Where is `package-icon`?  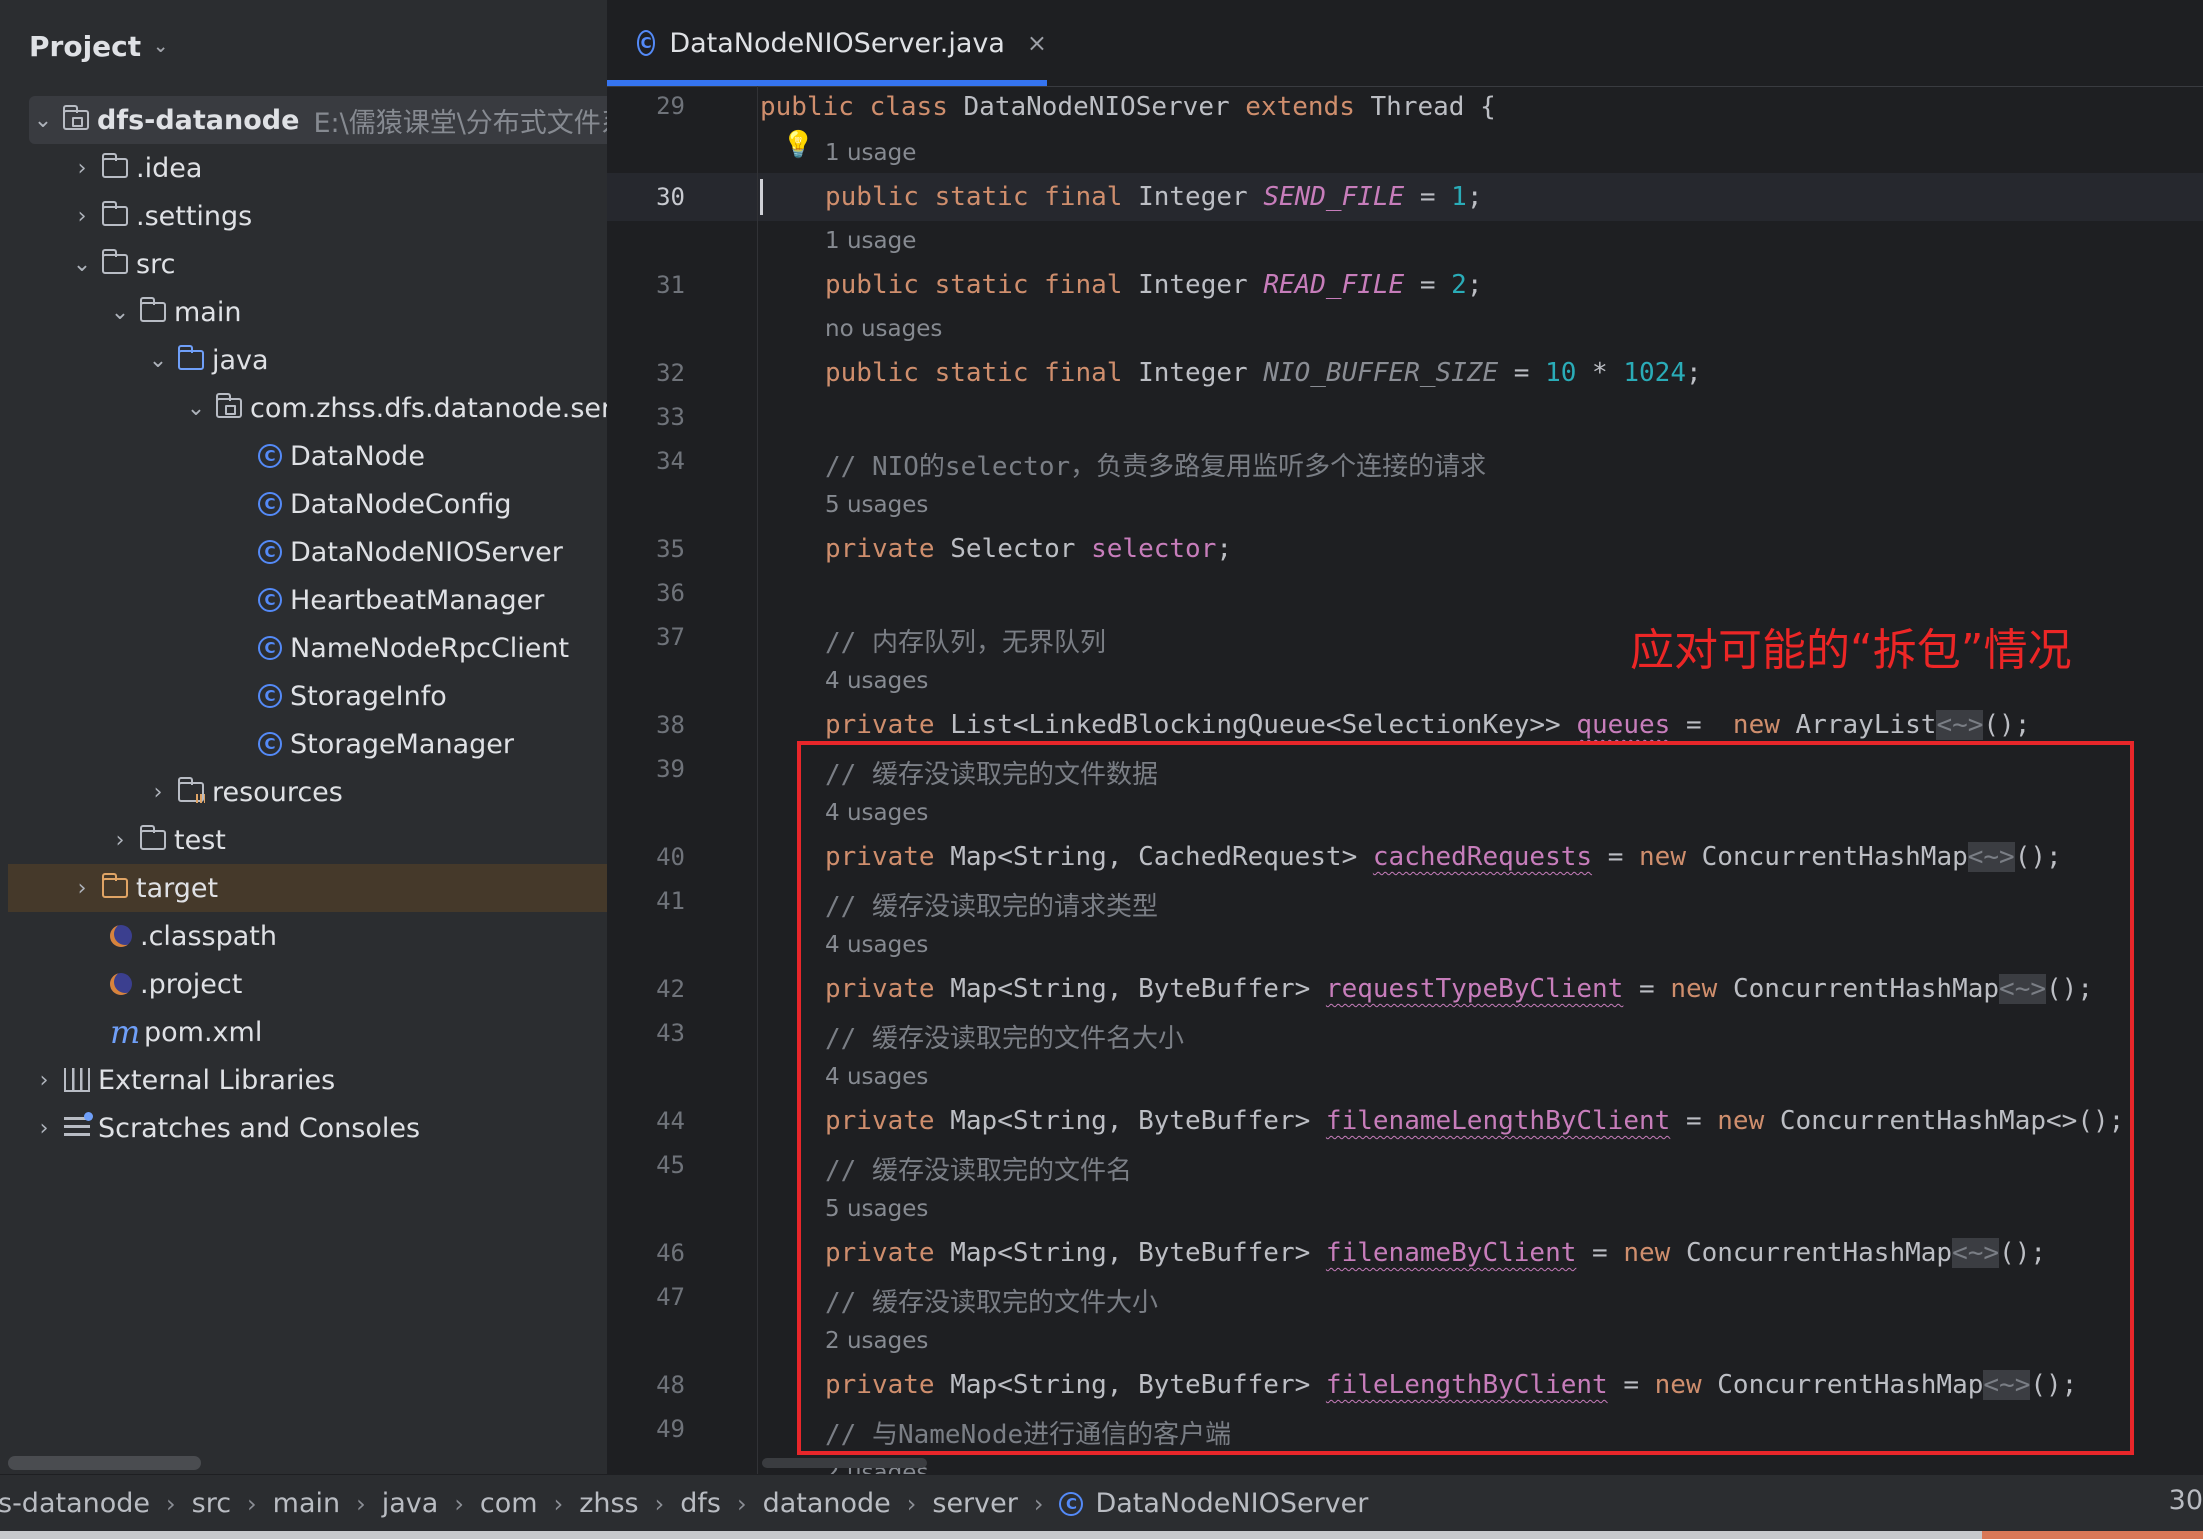 package-icon is located at coordinates (228, 405).